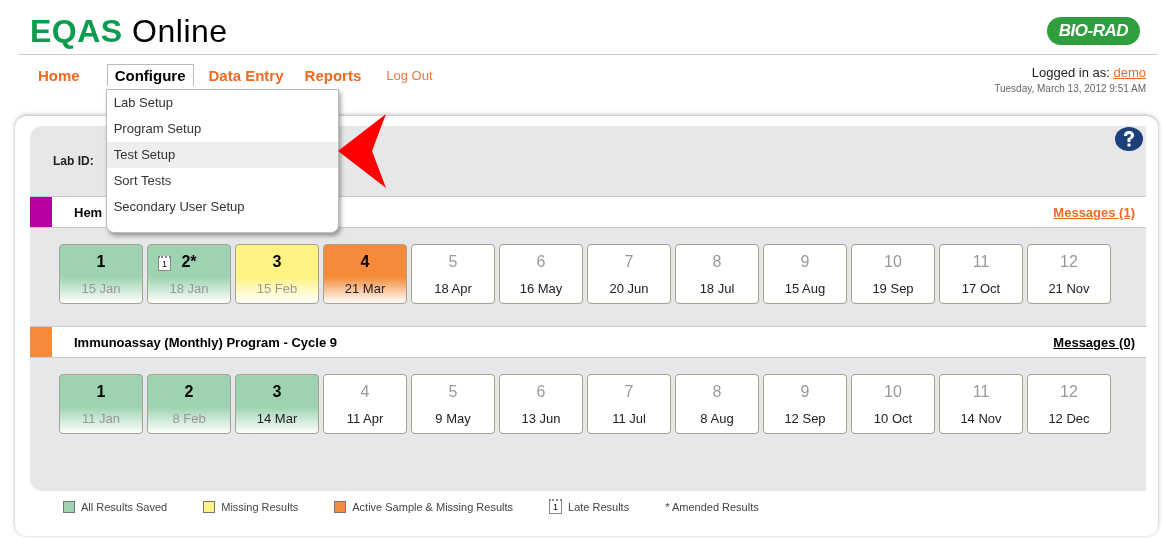  Describe the element at coordinates (717, 274) in the screenshot. I see `sample-tile: 8 18 Jul` at that location.